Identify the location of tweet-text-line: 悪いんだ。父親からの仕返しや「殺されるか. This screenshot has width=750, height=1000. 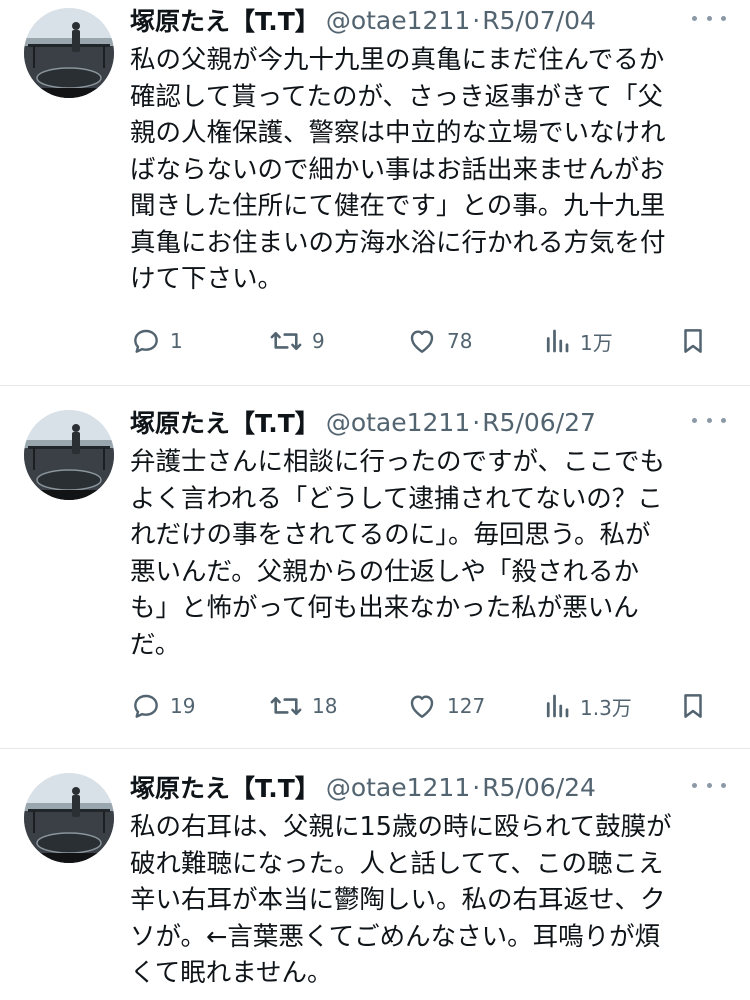
(384, 571).